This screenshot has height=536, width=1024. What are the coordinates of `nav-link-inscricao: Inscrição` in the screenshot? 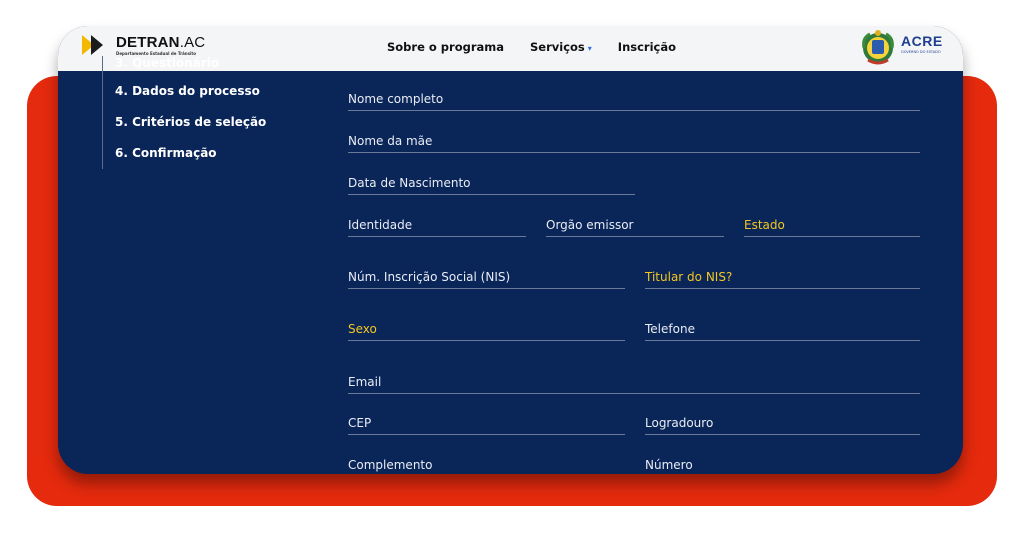 It's located at (647, 47).